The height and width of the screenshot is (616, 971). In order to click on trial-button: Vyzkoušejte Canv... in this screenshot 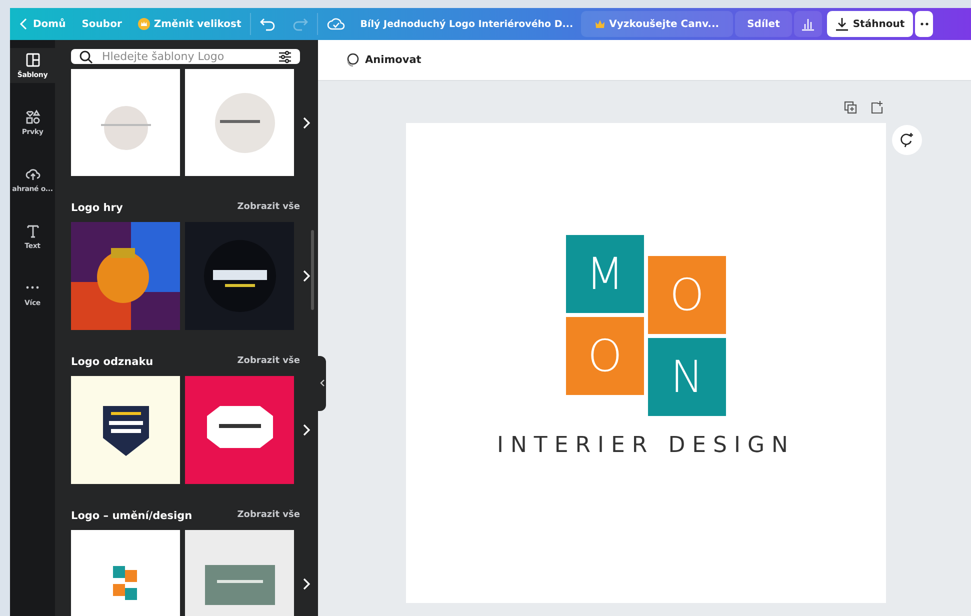, I will do `click(657, 24)`.